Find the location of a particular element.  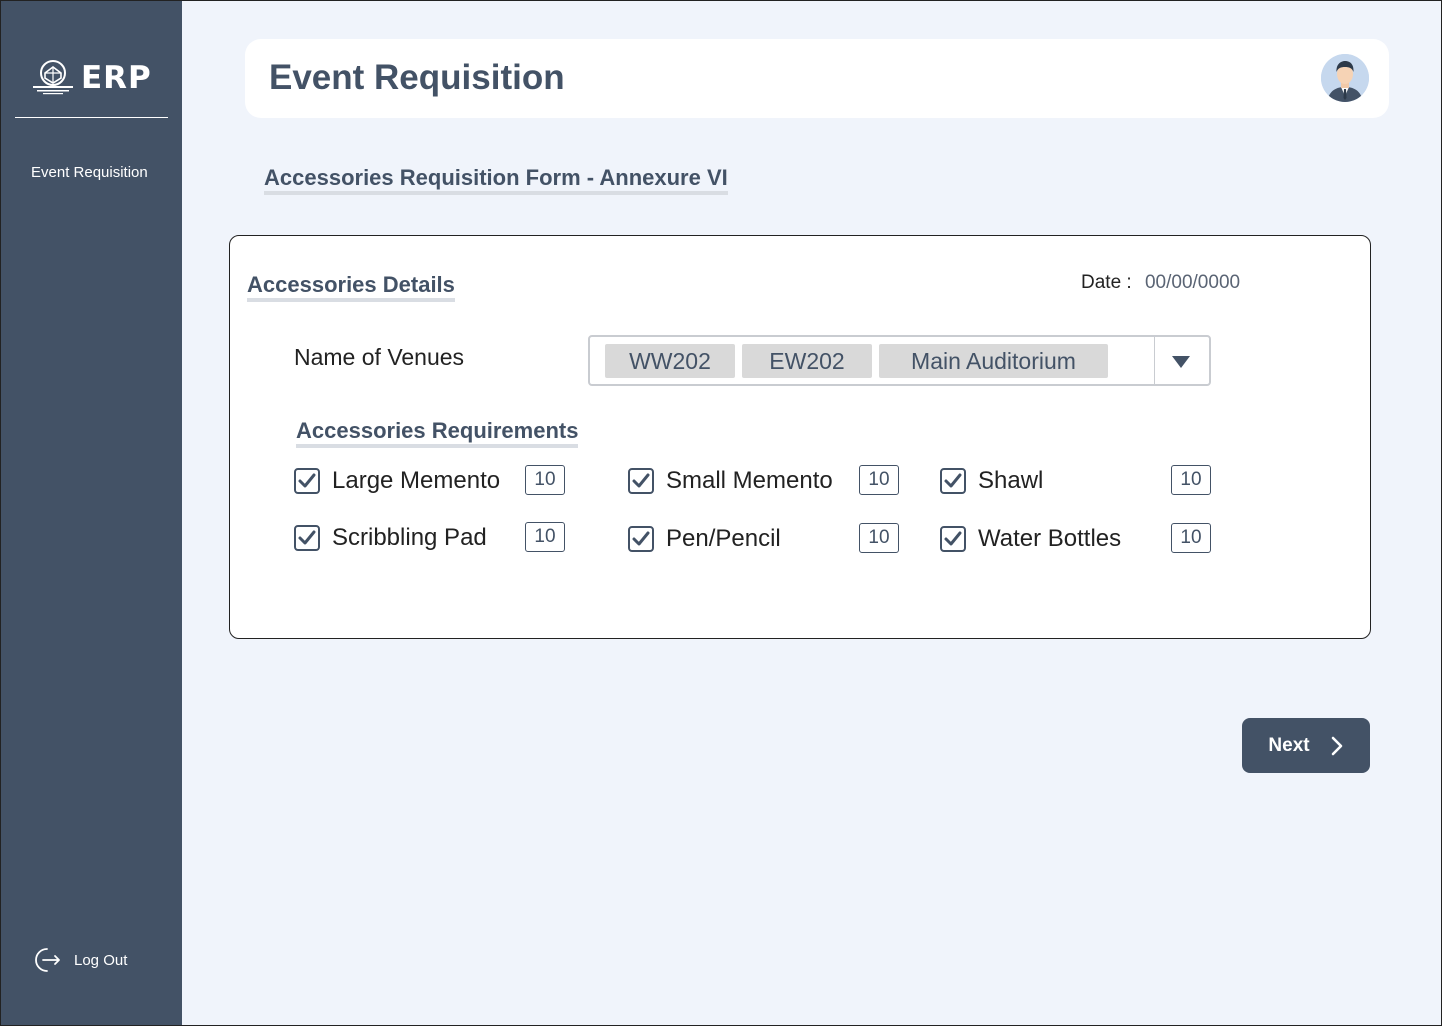

accessory-item-water-bottles: Water Bottles is located at coordinates (1030, 539).